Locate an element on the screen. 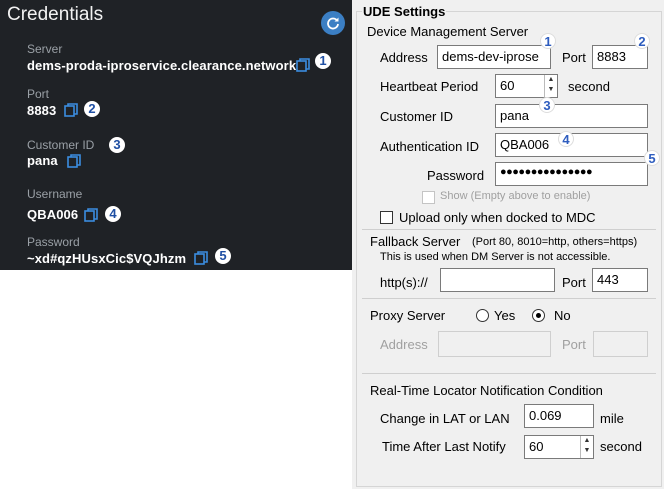 The width and height of the screenshot is (664, 489). heartbeat-unit: second is located at coordinates (589, 86).